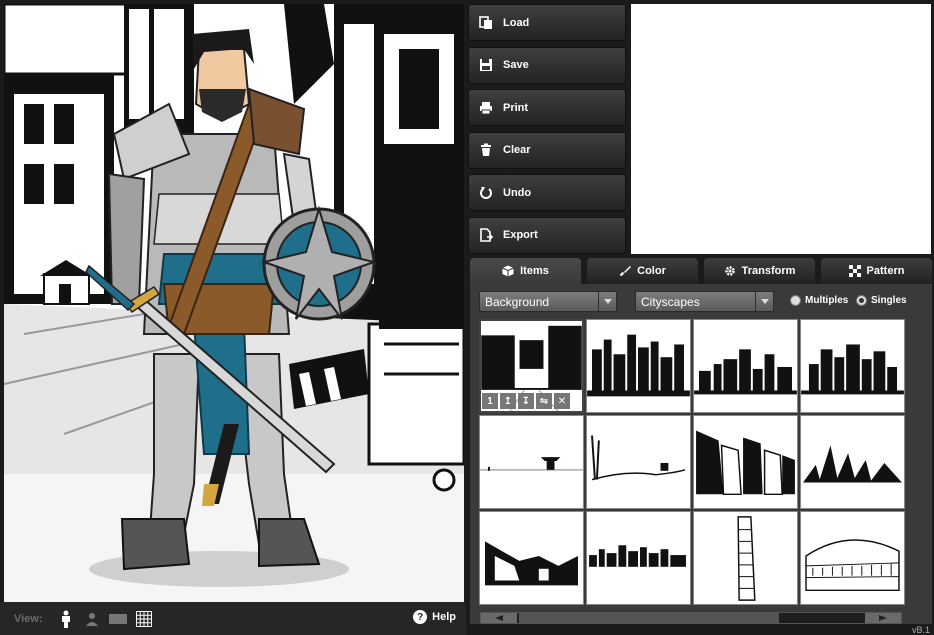 The image size is (934, 635). I want to click on tab-items-label: Items, so click(534, 271).